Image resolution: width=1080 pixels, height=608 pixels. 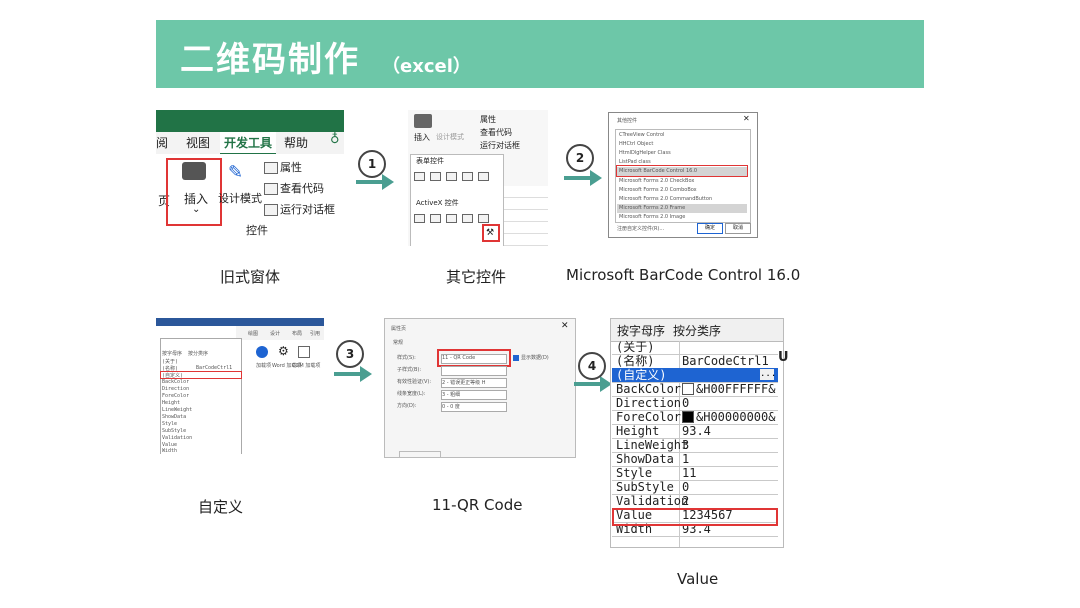 I want to click on control-item: Microsoft Forms 2.0 Image, so click(x=652, y=217).